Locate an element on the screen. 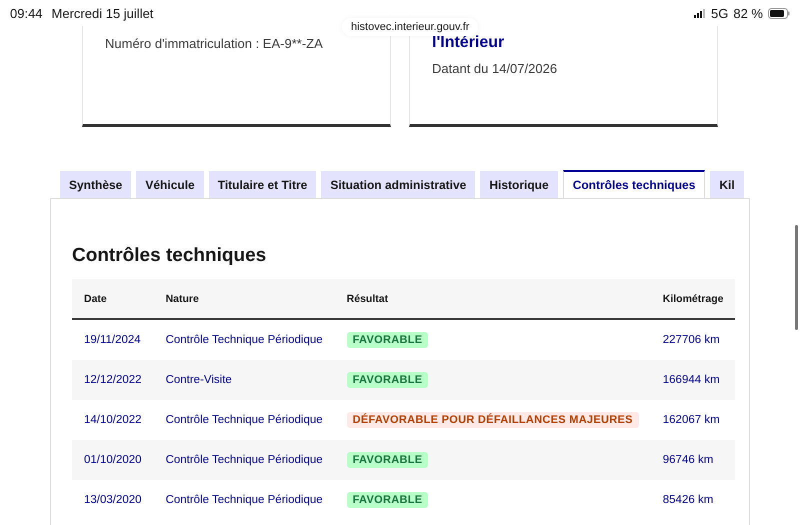  result-badge: DÉFAVORABLE POUR DÉFAILLANCES MAJEURES is located at coordinates (492, 420).